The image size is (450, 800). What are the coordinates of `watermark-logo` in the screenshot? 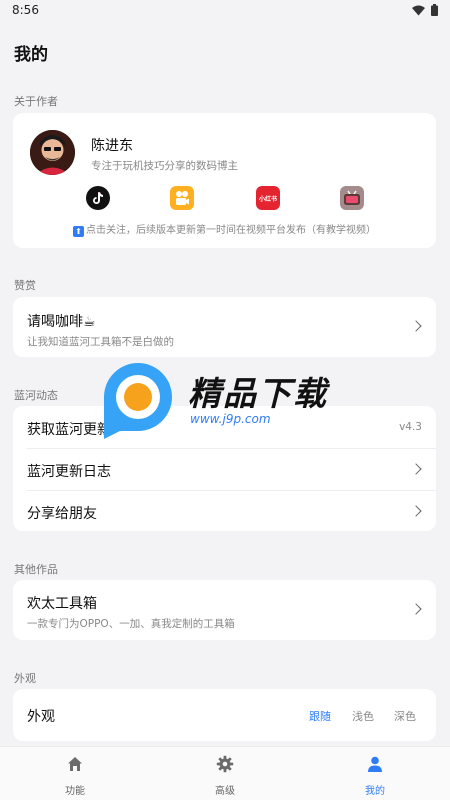 It's located at (138, 401).